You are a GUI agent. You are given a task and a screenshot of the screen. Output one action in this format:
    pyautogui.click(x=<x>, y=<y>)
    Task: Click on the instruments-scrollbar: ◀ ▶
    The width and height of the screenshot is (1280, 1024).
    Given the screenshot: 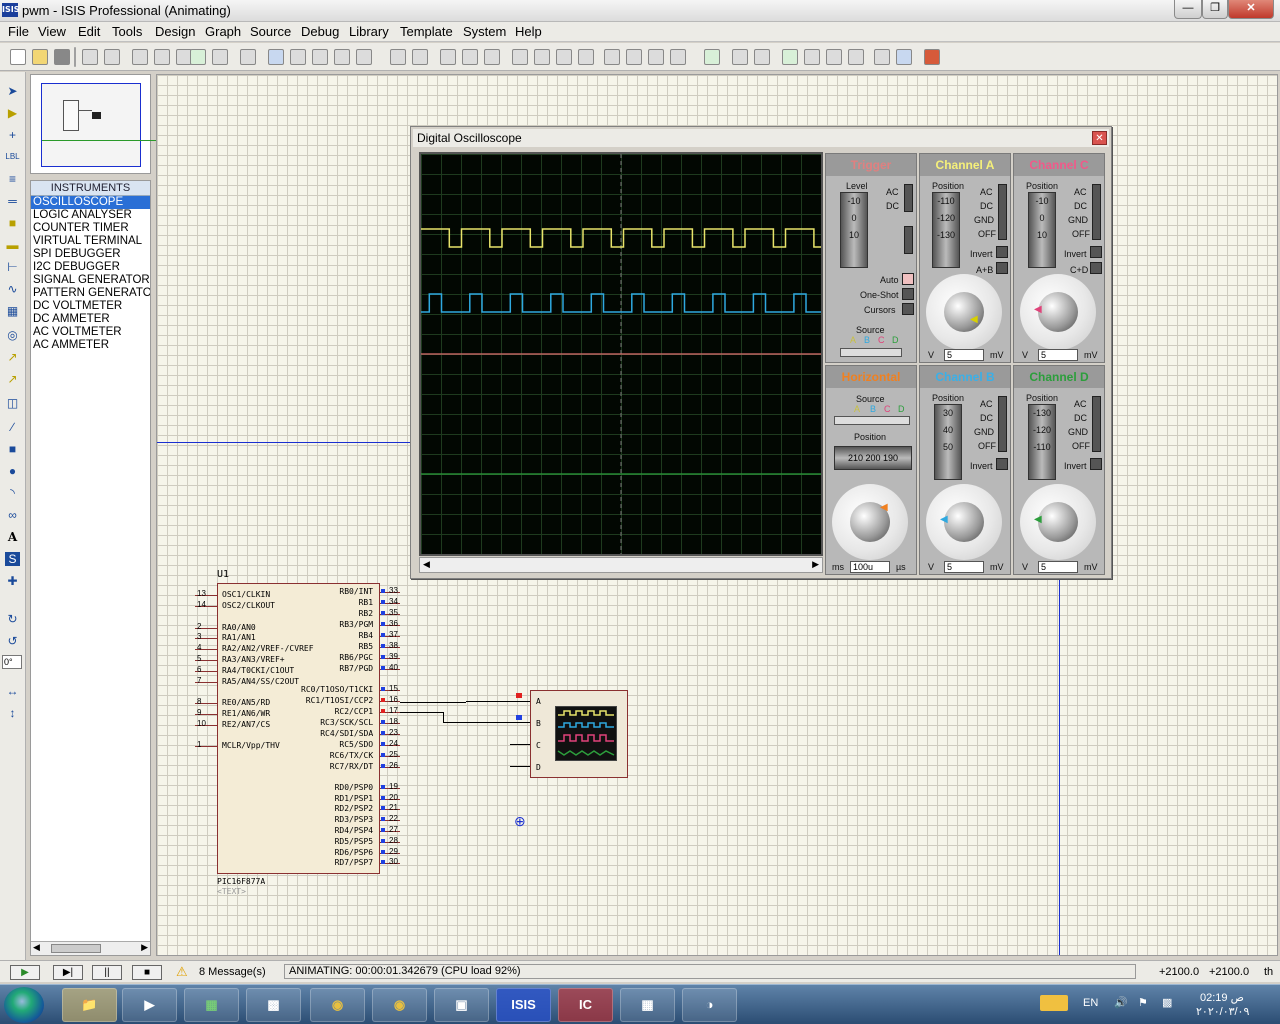 What is the action you would take?
    pyautogui.click(x=90, y=948)
    